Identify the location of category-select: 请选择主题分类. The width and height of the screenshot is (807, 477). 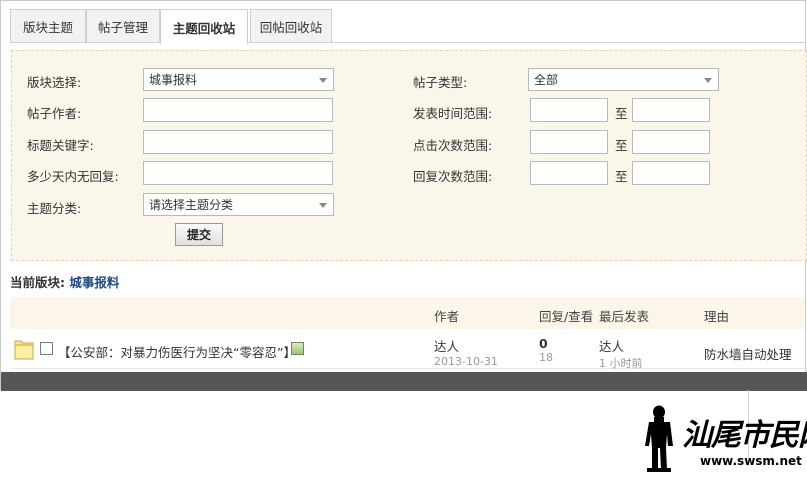
(238, 204).